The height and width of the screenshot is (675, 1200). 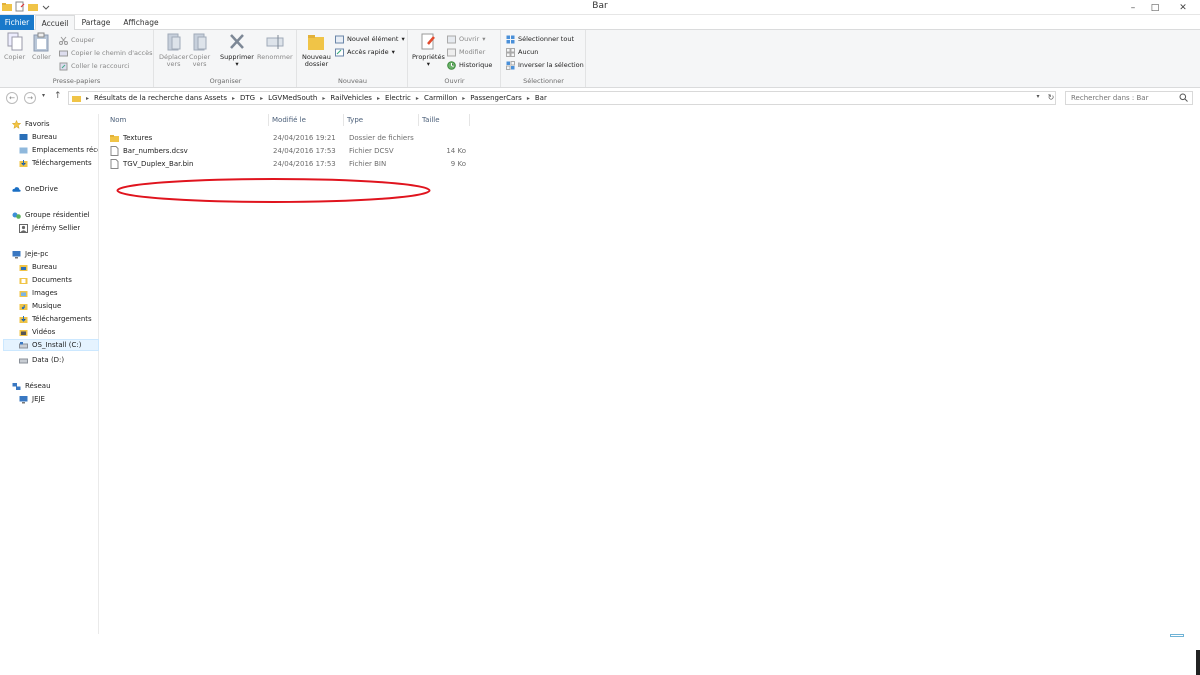 What do you see at coordinates (237, 41) in the screenshot?
I see `delete-x-icon` at bounding box center [237, 41].